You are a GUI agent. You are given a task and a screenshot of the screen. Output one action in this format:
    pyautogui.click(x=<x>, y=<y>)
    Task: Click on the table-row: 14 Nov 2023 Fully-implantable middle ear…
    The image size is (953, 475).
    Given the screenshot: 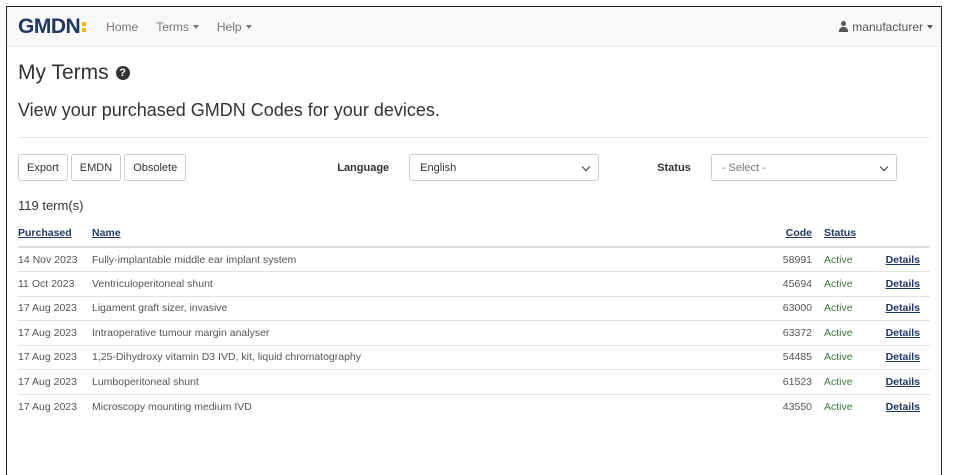 What is the action you would take?
    pyautogui.click(x=474, y=259)
    